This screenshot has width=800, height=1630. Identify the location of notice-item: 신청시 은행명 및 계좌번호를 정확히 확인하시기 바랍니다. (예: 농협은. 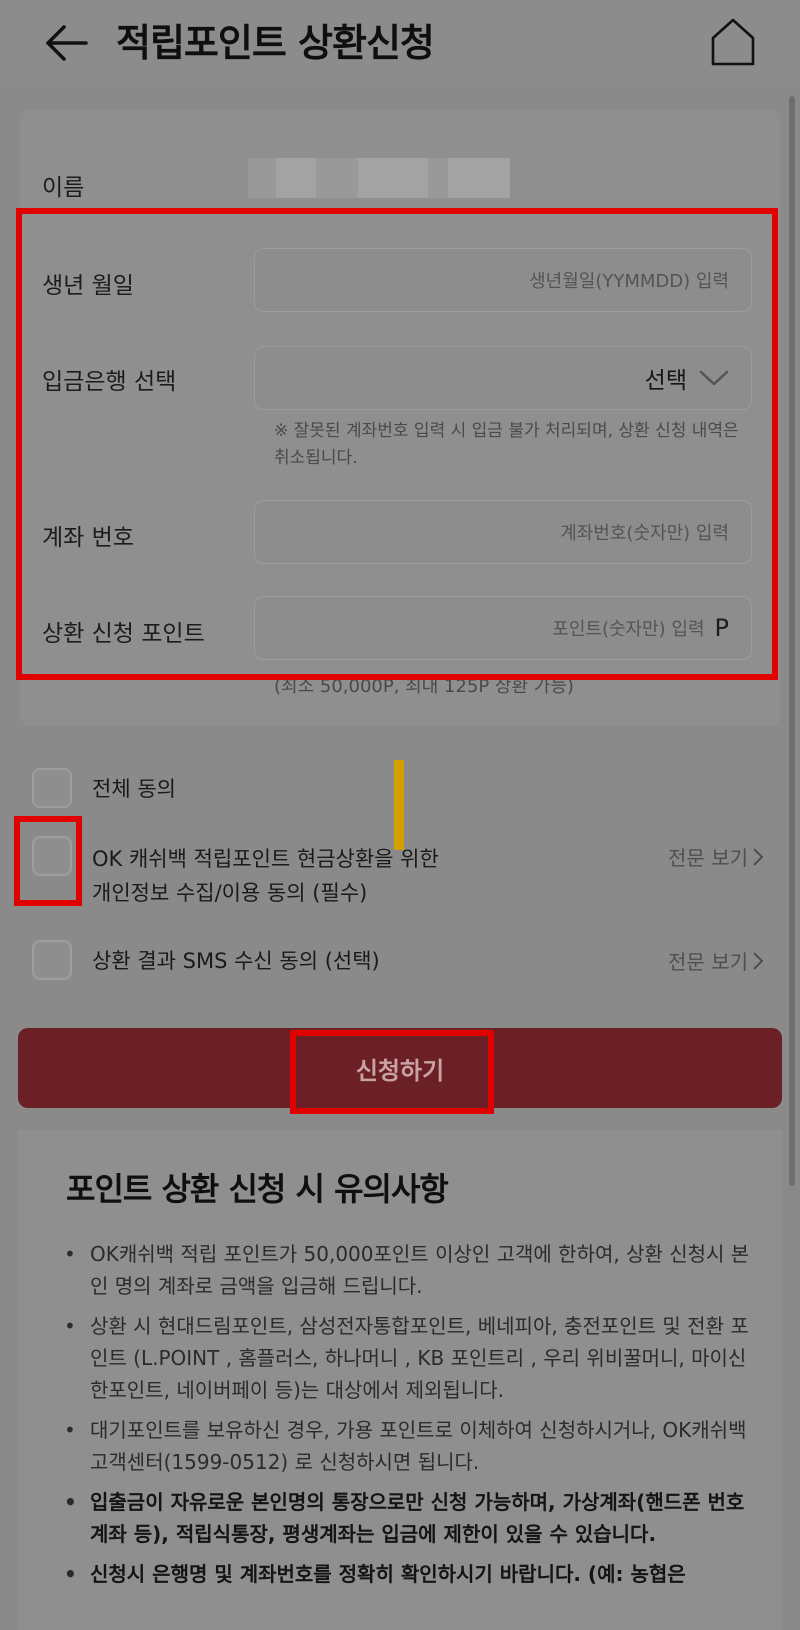
(405, 1574).